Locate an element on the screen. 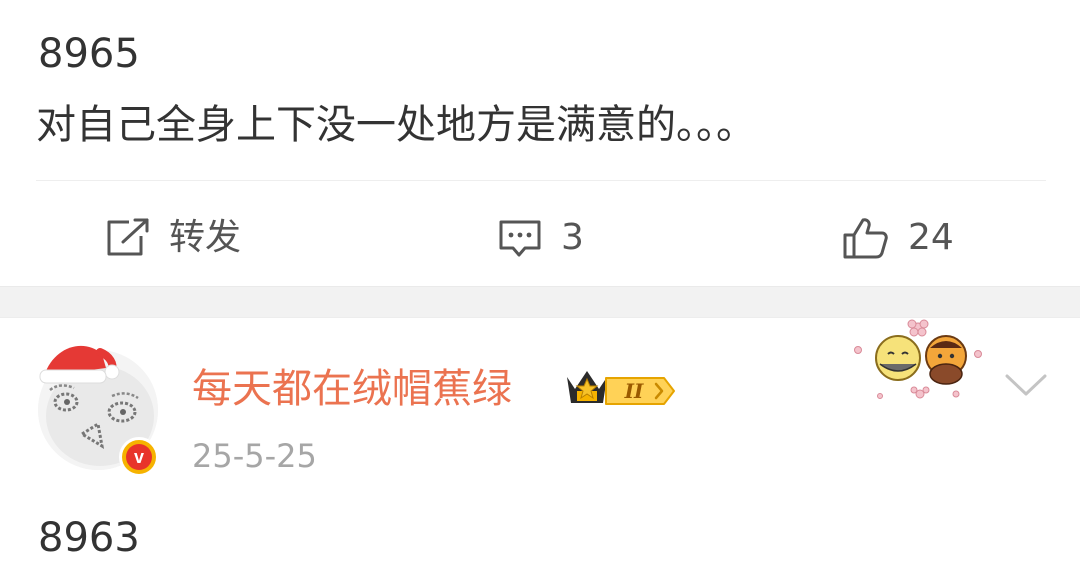 The width and height of the screenshot is (1080, 566). post-body-text: 对自己全身上下没一处地方是满意的。。。 is located at coordinates (396, 125).